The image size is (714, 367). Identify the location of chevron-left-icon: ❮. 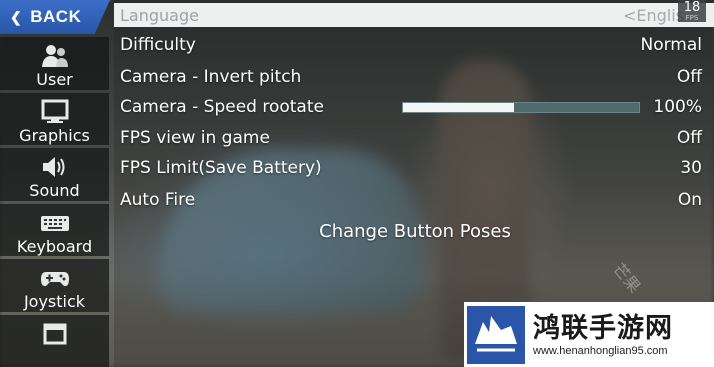
(16, 16).